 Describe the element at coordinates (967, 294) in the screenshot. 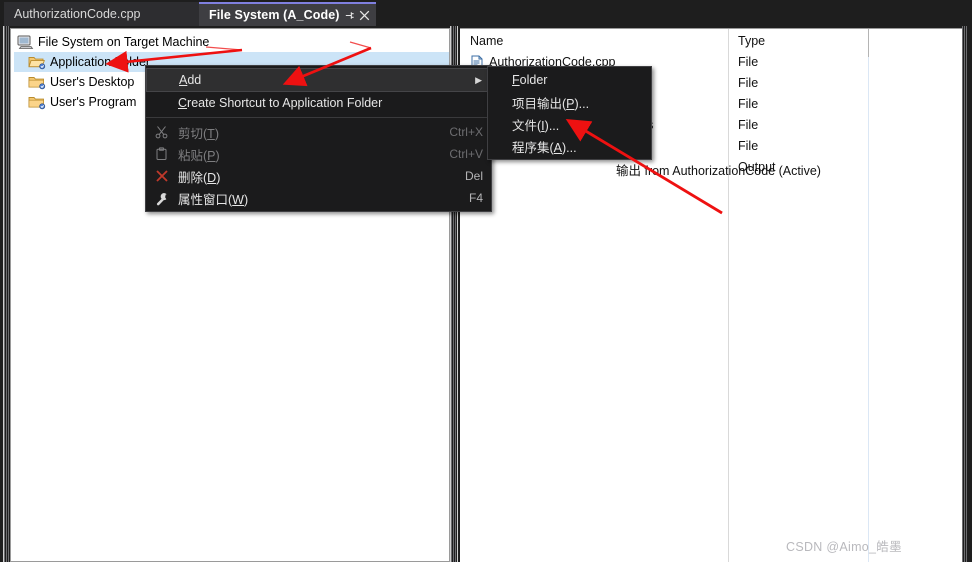

I see `right-splitter` at that location.